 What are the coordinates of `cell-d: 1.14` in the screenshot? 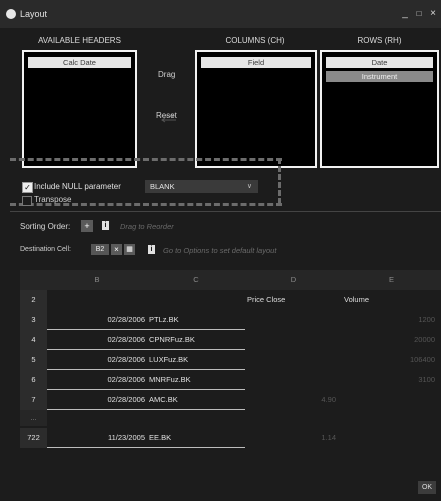 It's located at (328, 437).